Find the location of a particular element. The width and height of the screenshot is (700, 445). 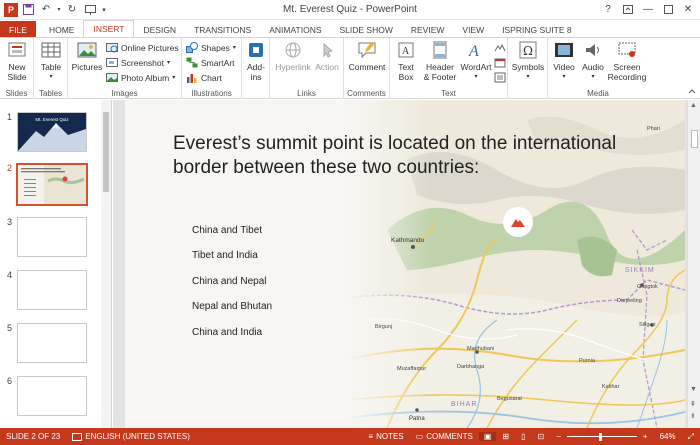

action-button: Action is located at coordinates (327, 56).